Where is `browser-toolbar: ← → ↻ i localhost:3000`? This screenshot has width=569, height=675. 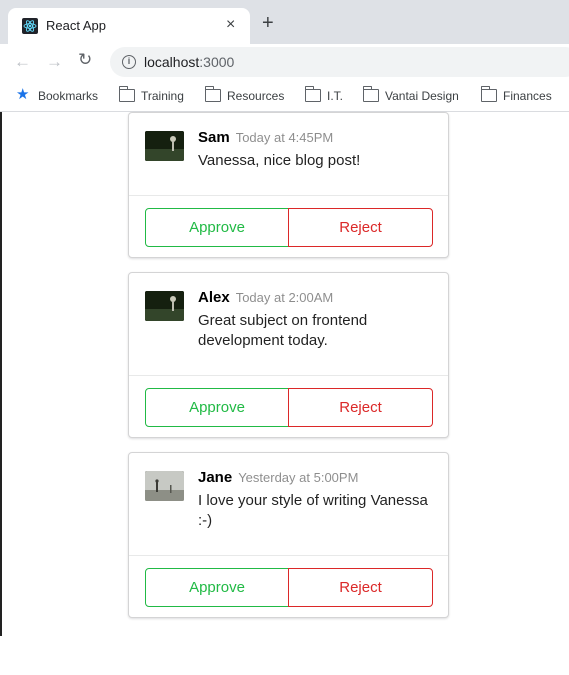
browser-toolbar: ← → ↻ i localhost:3000 is located at coordinates (284, 62).